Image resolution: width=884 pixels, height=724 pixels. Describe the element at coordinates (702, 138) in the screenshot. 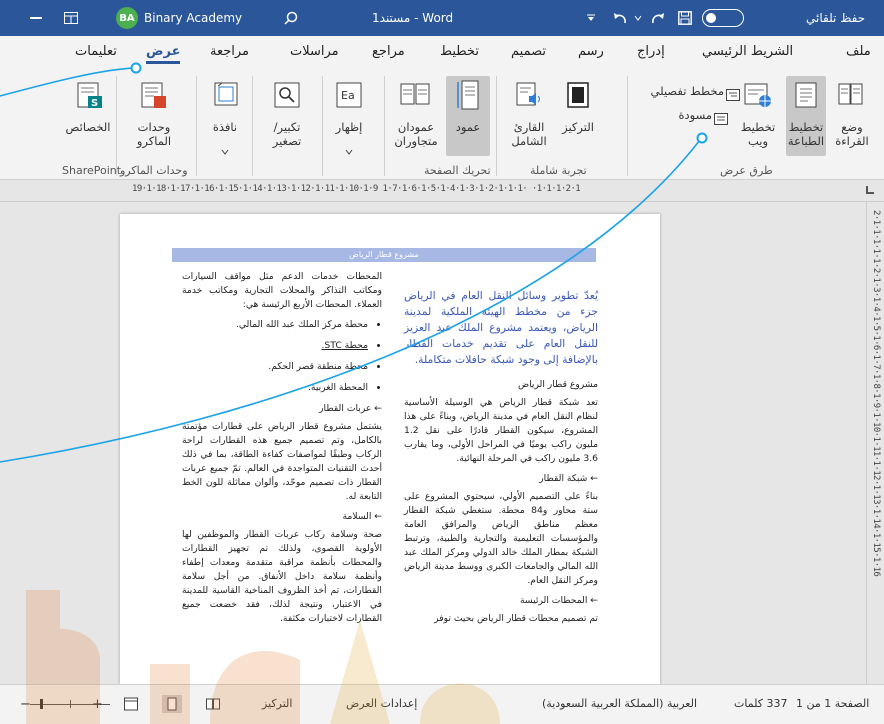

I see `callout-dot-print-layout` at that location.